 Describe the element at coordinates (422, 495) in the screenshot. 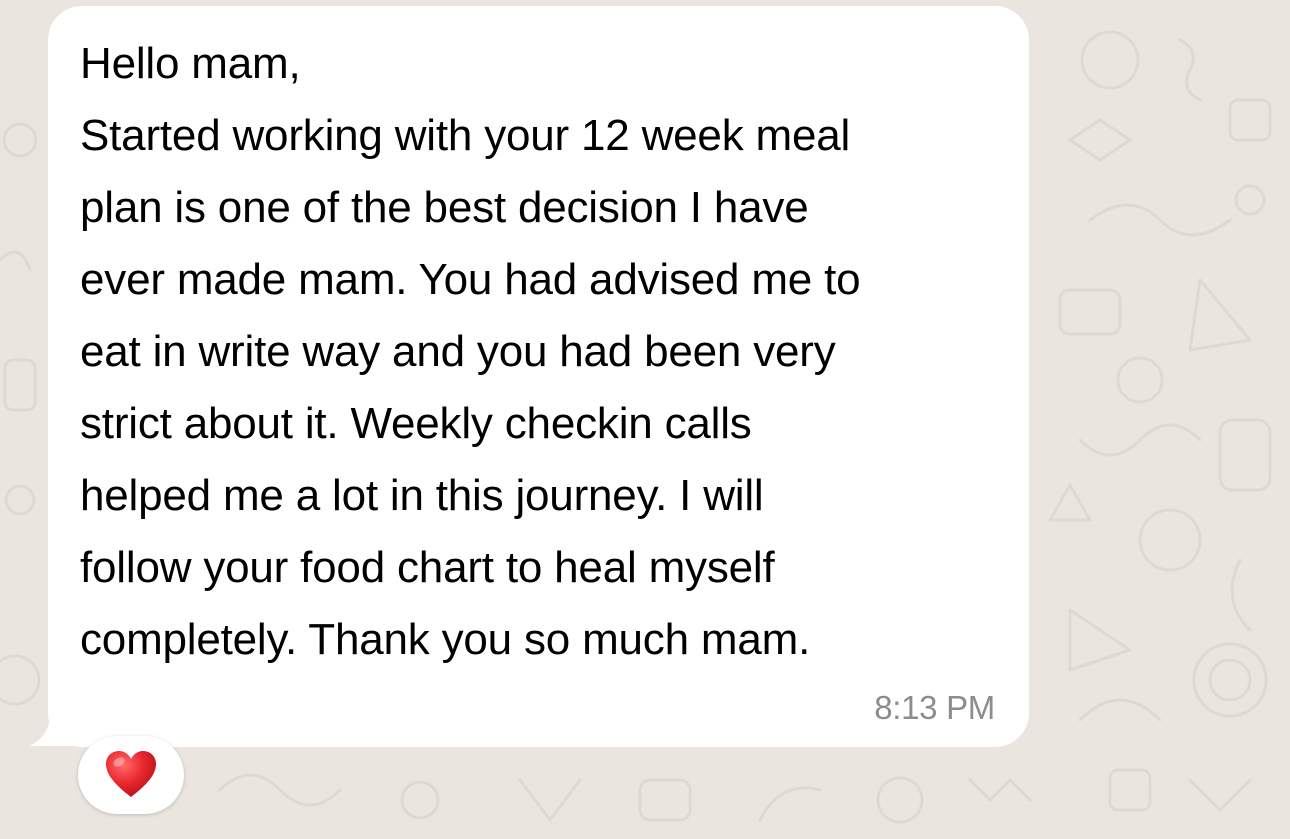

I see `message-line: helped me a lot in this journey. I will` at that location.